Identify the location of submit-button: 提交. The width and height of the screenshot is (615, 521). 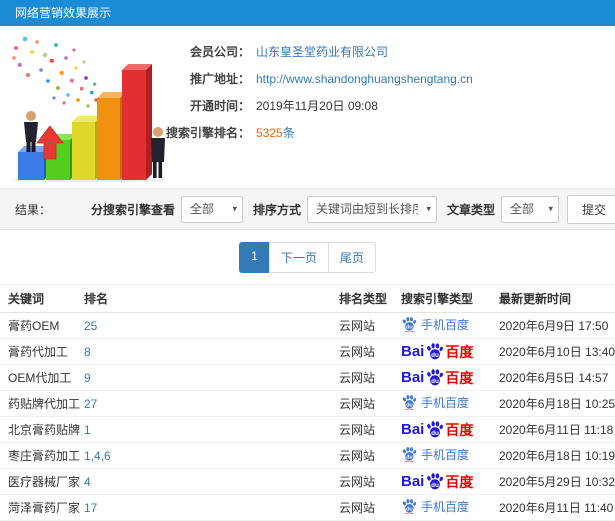
(591, 209).